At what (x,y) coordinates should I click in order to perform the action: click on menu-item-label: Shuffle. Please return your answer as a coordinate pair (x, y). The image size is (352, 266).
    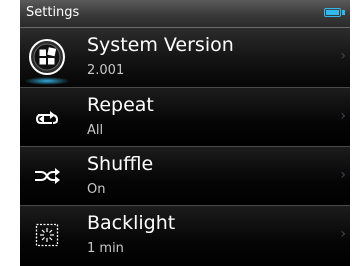
    Looking at the image, I should click on (120, 164).